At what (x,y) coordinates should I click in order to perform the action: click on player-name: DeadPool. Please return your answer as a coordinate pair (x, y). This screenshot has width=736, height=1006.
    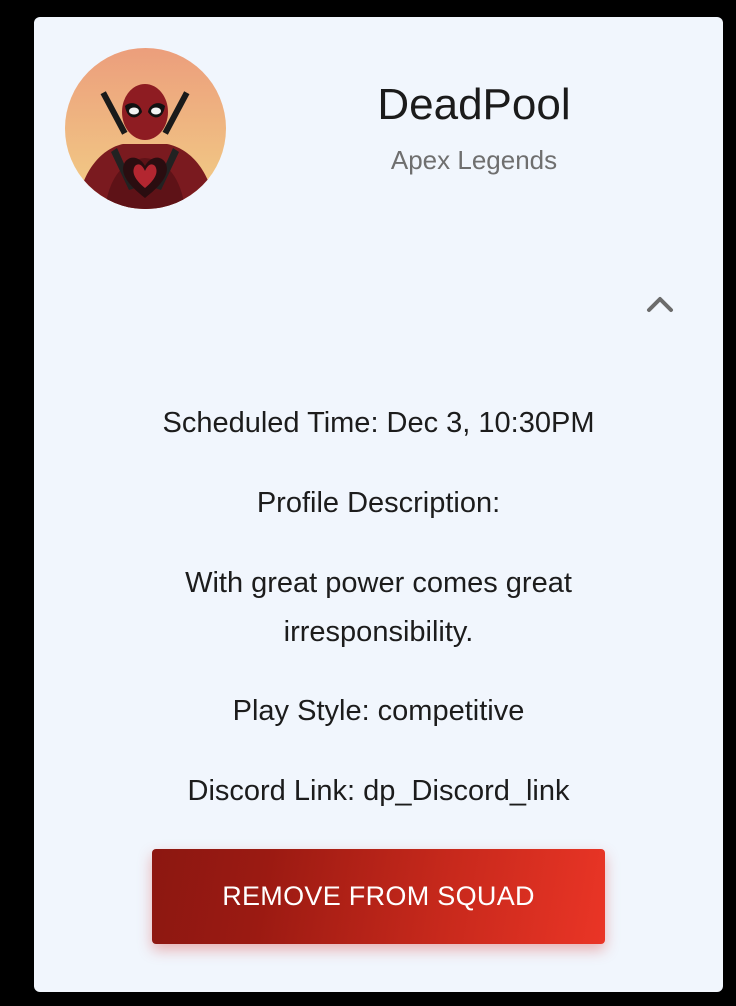
    Looking at the image, I should click on (474, 104).